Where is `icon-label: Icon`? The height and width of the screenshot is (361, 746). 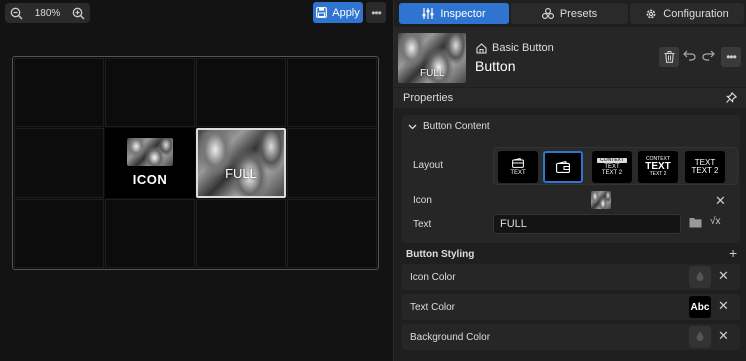
icon-label: Icon is located at coordinates (422, 200).